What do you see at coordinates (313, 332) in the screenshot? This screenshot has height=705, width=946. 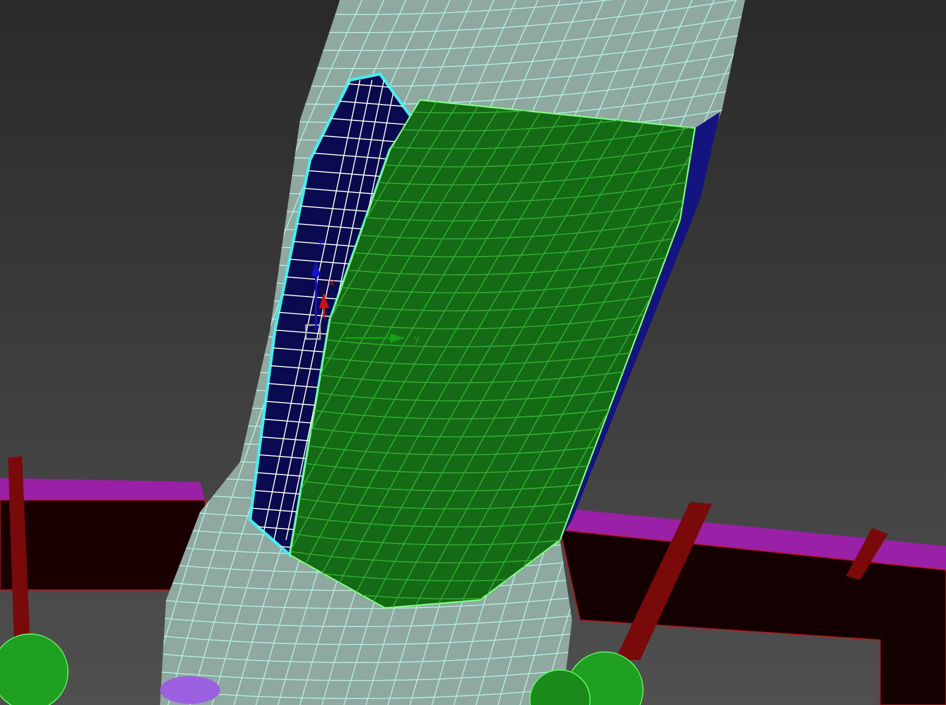 I see `pivot-square-icon` at bounding box center [313, 332].